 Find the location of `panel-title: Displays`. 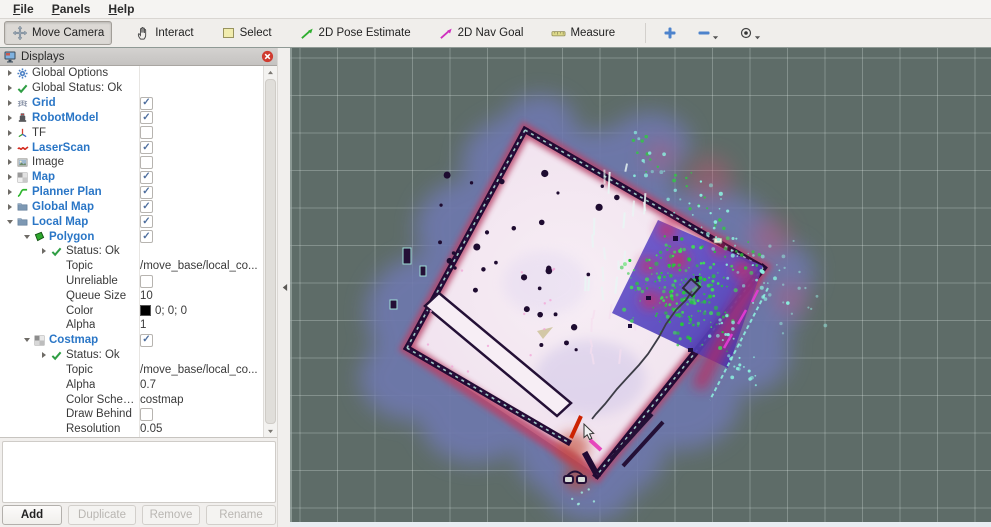

panel-title: Displays is located at coordinates (43, 56).